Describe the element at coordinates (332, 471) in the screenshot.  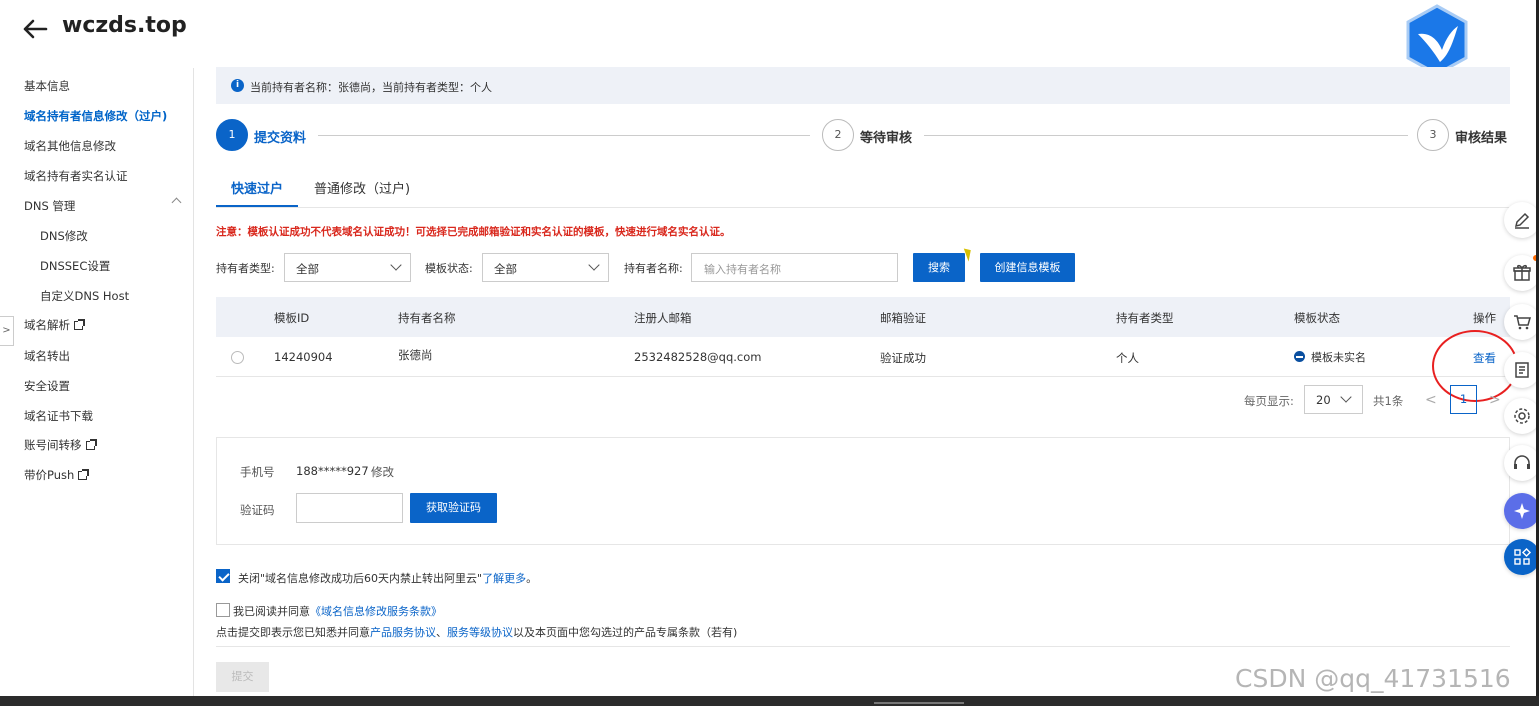
I see `phone-number: 188*****927` at that location.